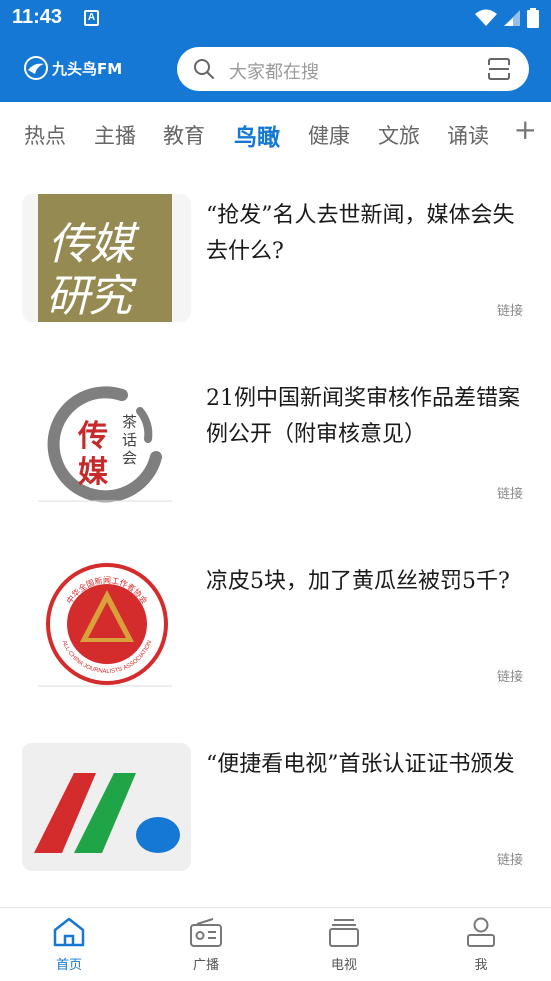 This screenshot has height=981, width=551. What do you see at coordinates (329, 135) in the screenshot?
I see `tab-health: 健康` at bounding box center [329, 135].